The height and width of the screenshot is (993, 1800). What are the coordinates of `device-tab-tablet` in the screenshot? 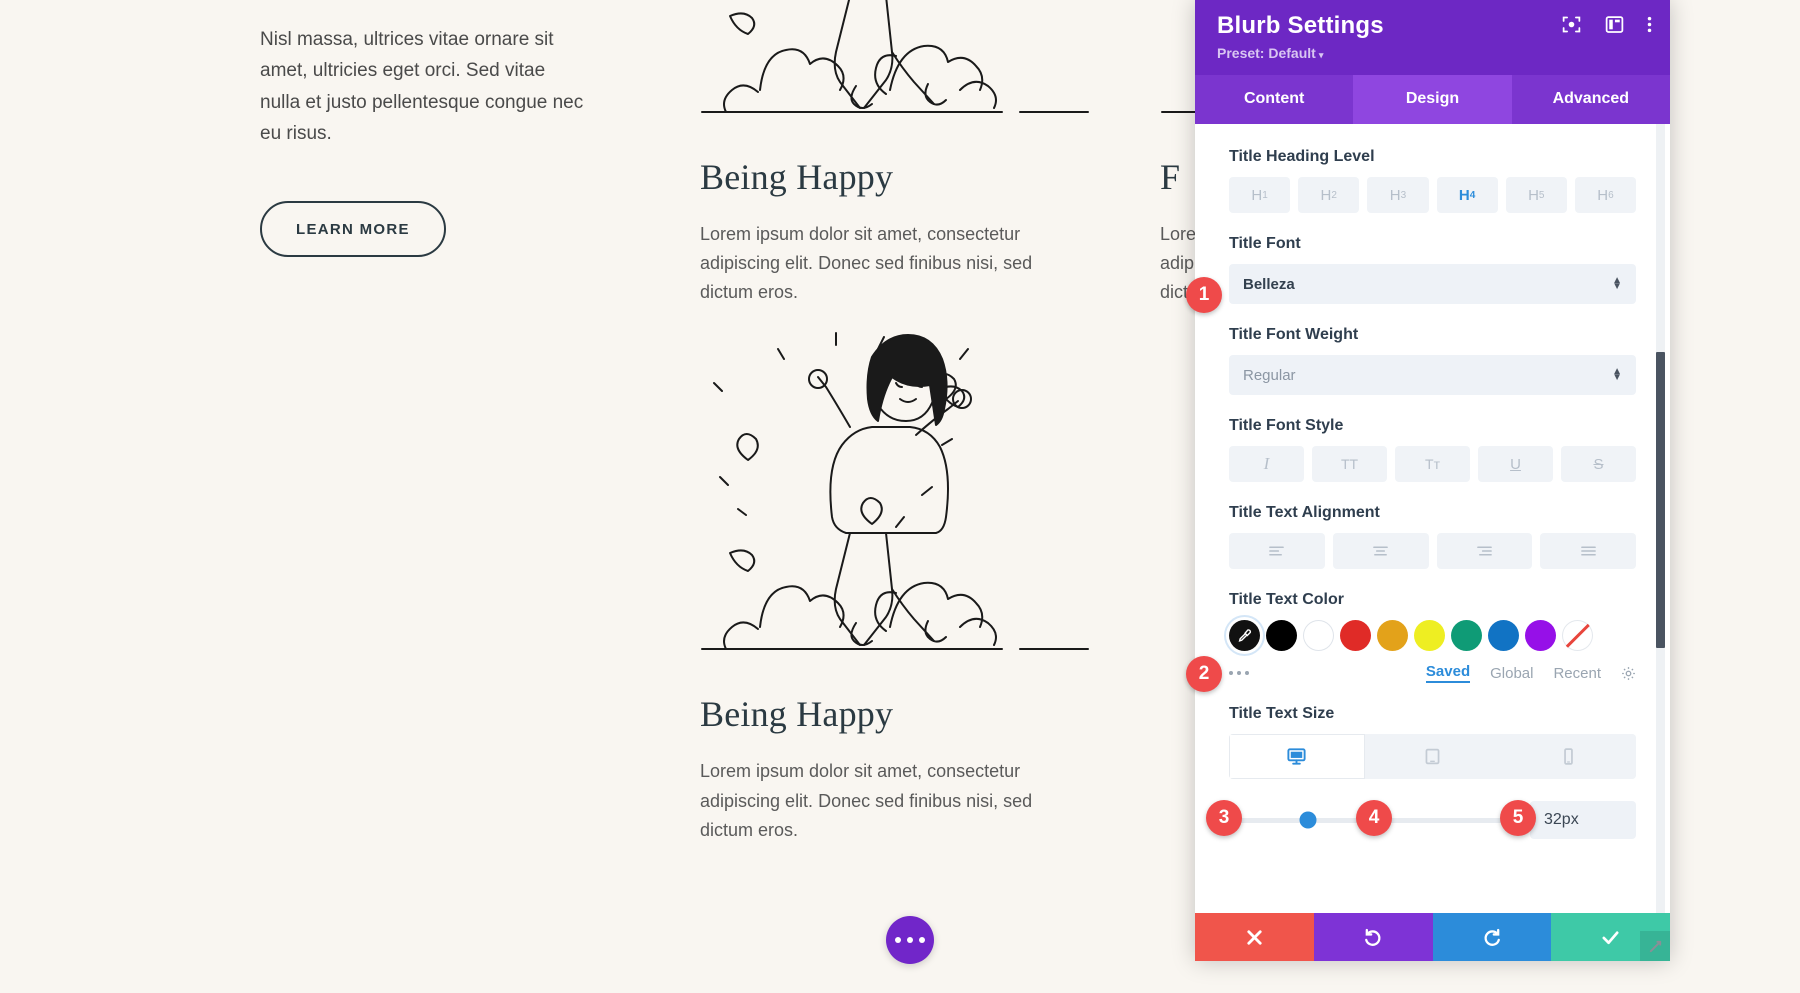 It's located at (1432, 756).